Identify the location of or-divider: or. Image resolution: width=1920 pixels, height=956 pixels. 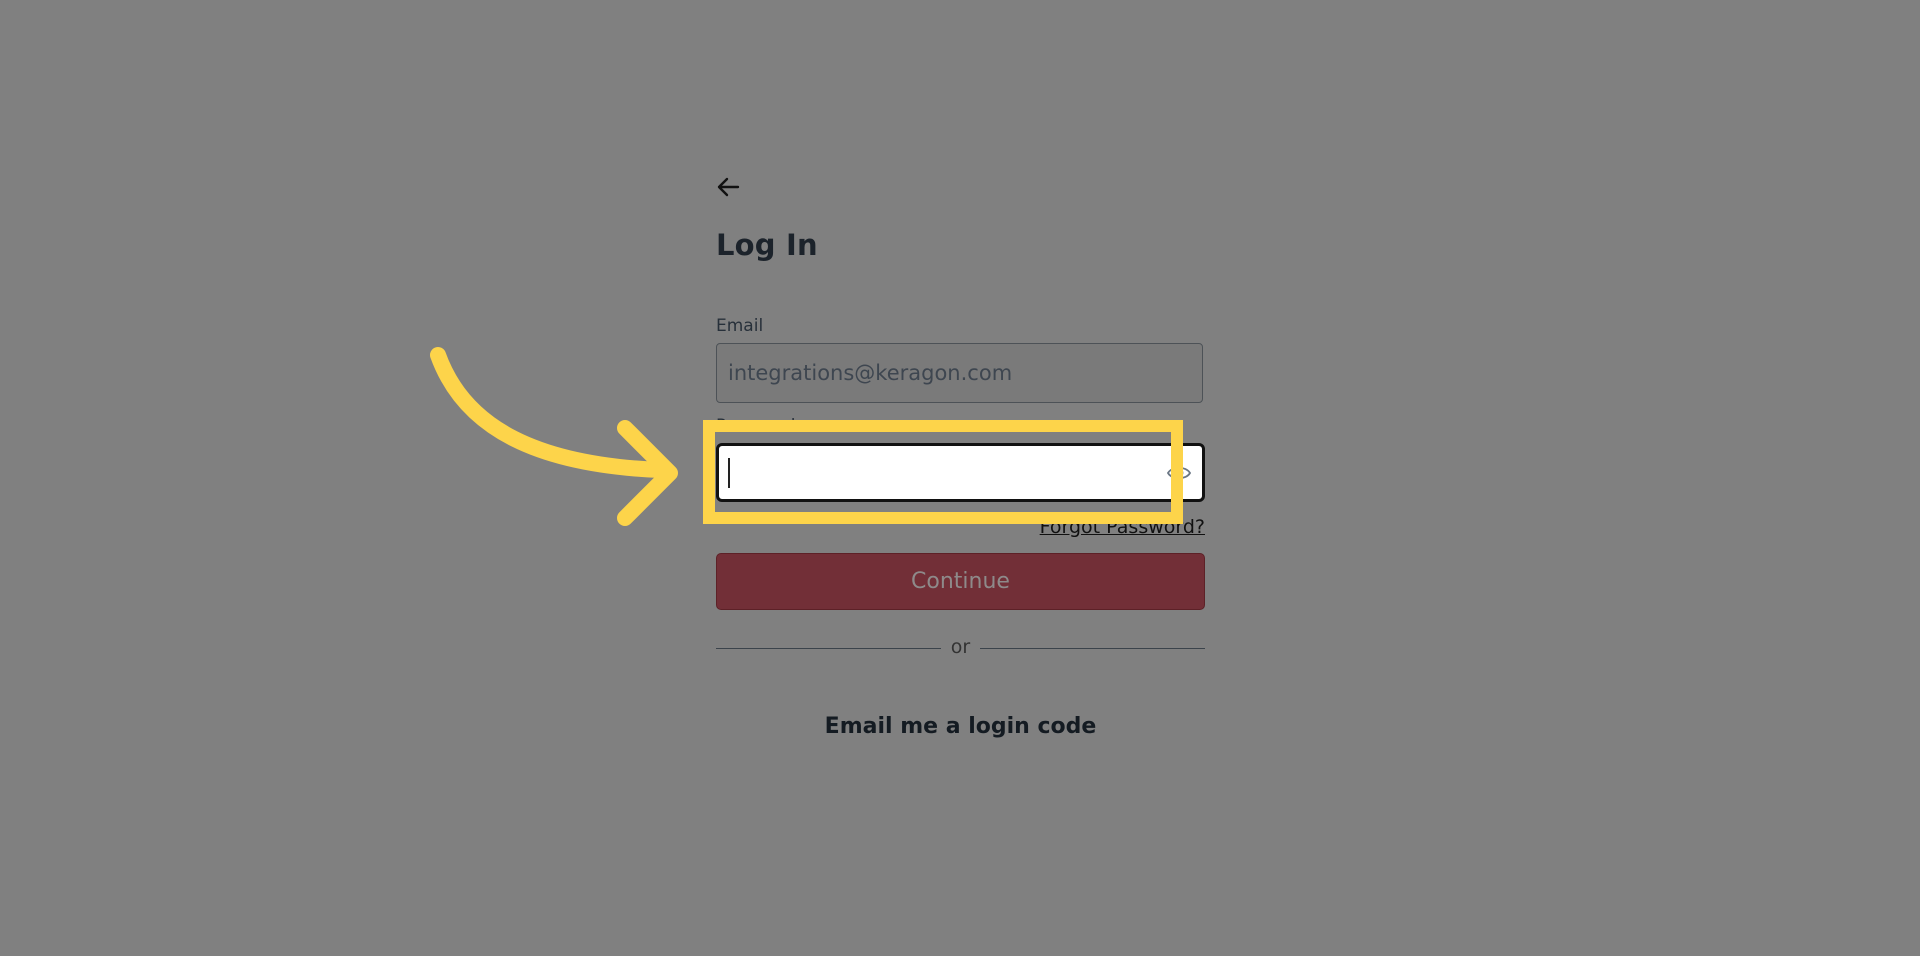
(960, 647).